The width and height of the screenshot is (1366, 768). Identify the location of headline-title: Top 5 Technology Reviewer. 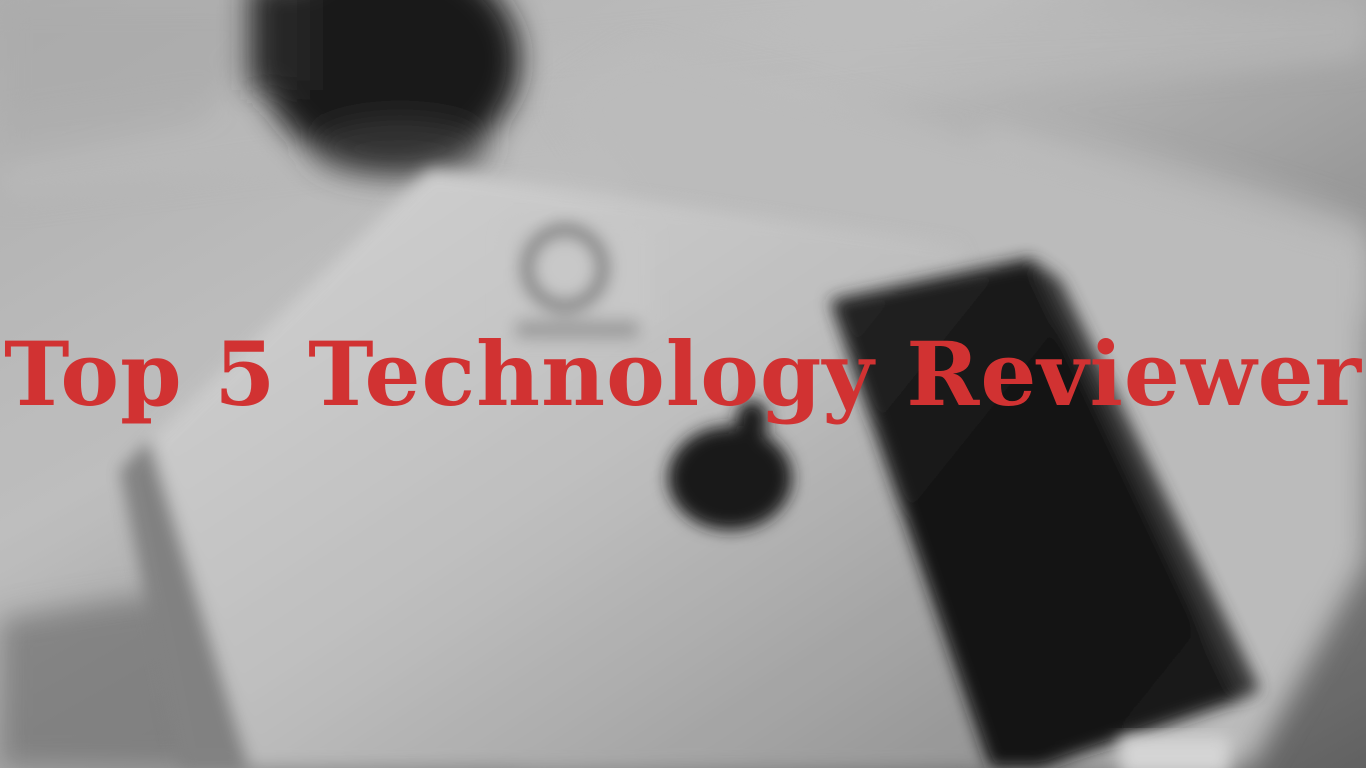
(683, 374).